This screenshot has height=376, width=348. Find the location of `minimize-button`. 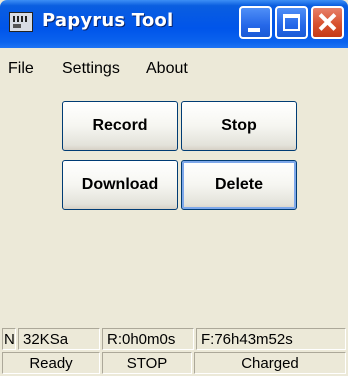

minimize-button is located at coordinates (255, 22).